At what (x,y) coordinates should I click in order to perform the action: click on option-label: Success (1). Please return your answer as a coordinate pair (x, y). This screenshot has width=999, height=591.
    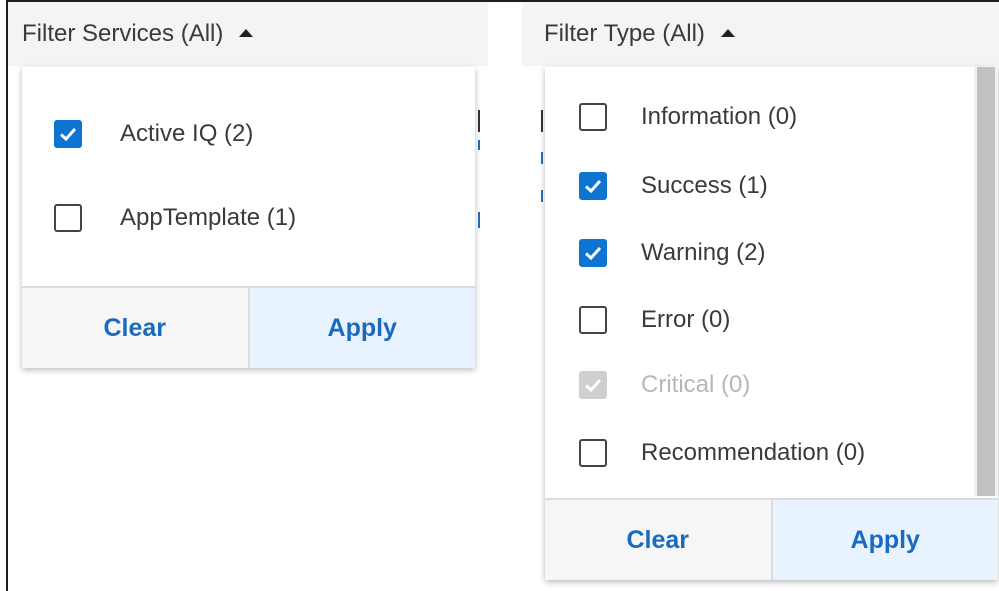
    Looking at the image, I should click on (704, 185).